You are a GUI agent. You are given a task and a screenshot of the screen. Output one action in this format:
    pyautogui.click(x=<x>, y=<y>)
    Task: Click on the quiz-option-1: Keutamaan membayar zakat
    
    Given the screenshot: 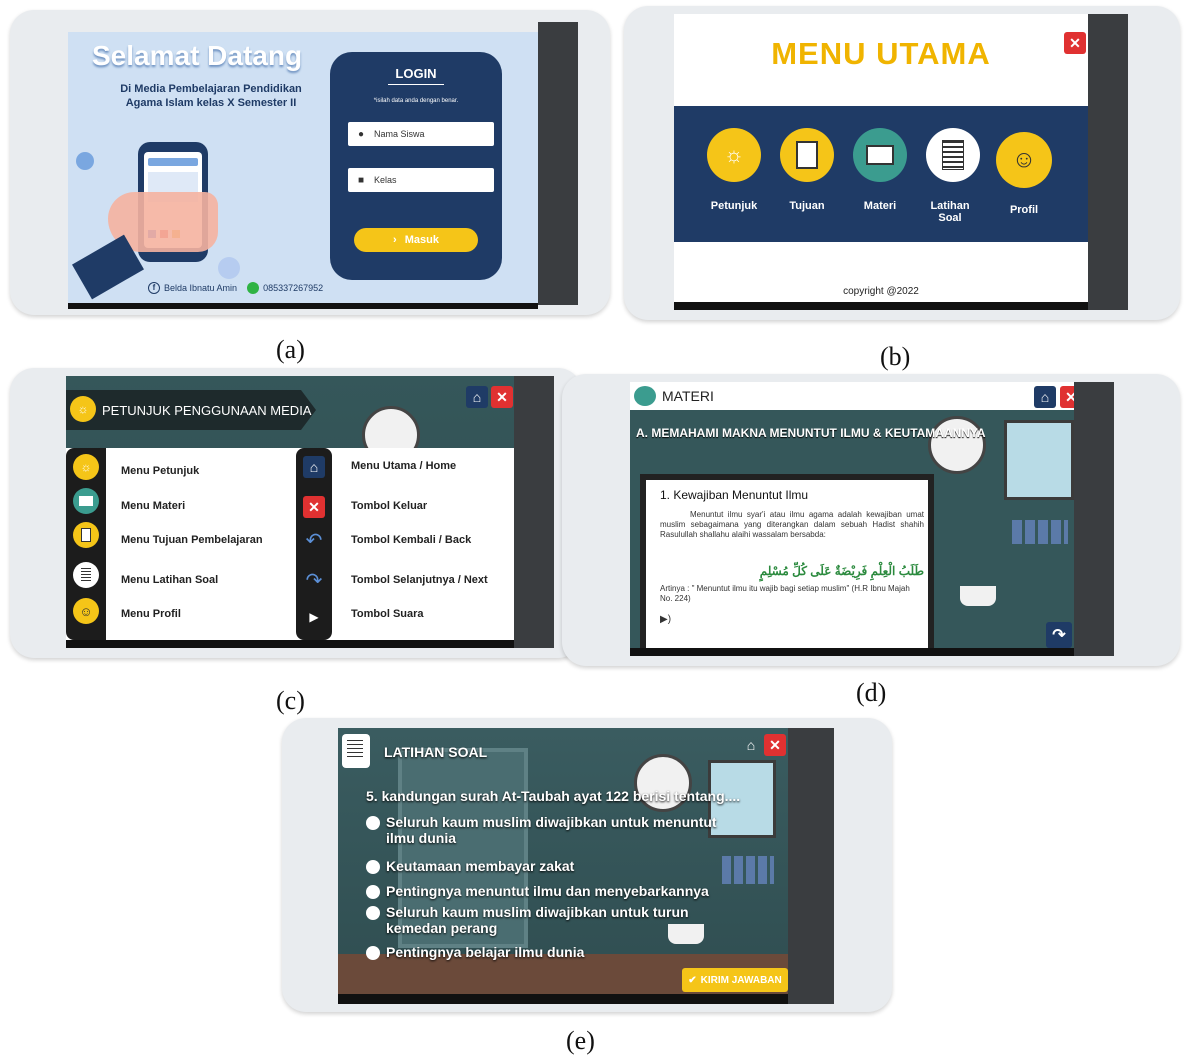 What is the action you would take?
    pyautogui.click(x=556, y=866)
    